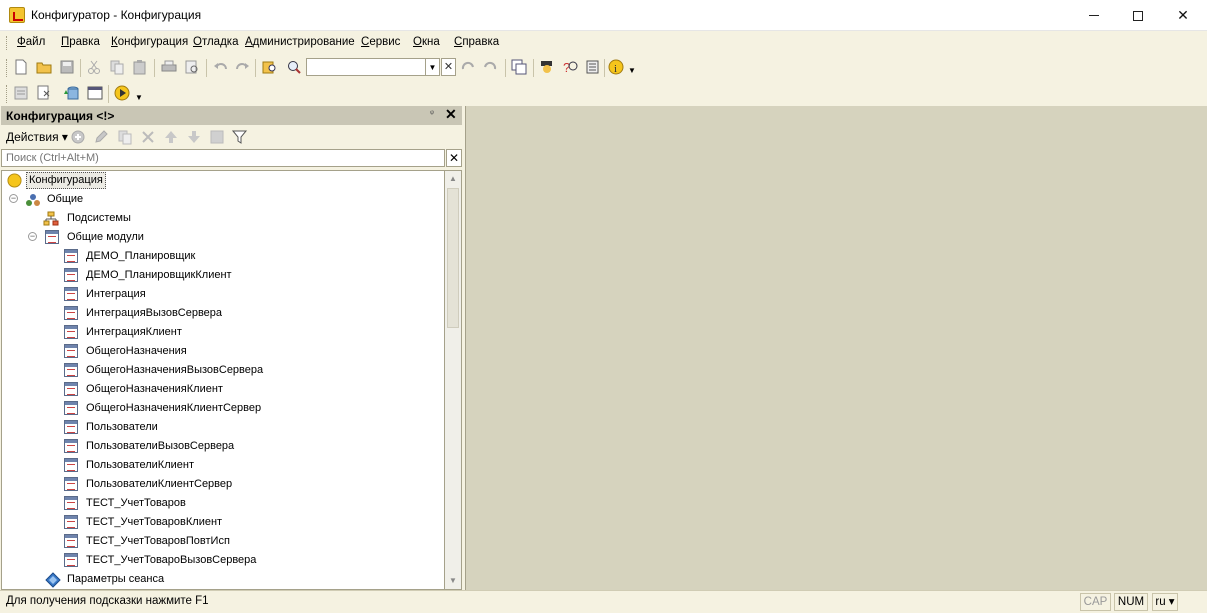  Describe the element at coordinates (222, 541) in the screenshot. I see `tree-node-module: ТЕСТ_УчетТоваровПовтИсп` at that location.